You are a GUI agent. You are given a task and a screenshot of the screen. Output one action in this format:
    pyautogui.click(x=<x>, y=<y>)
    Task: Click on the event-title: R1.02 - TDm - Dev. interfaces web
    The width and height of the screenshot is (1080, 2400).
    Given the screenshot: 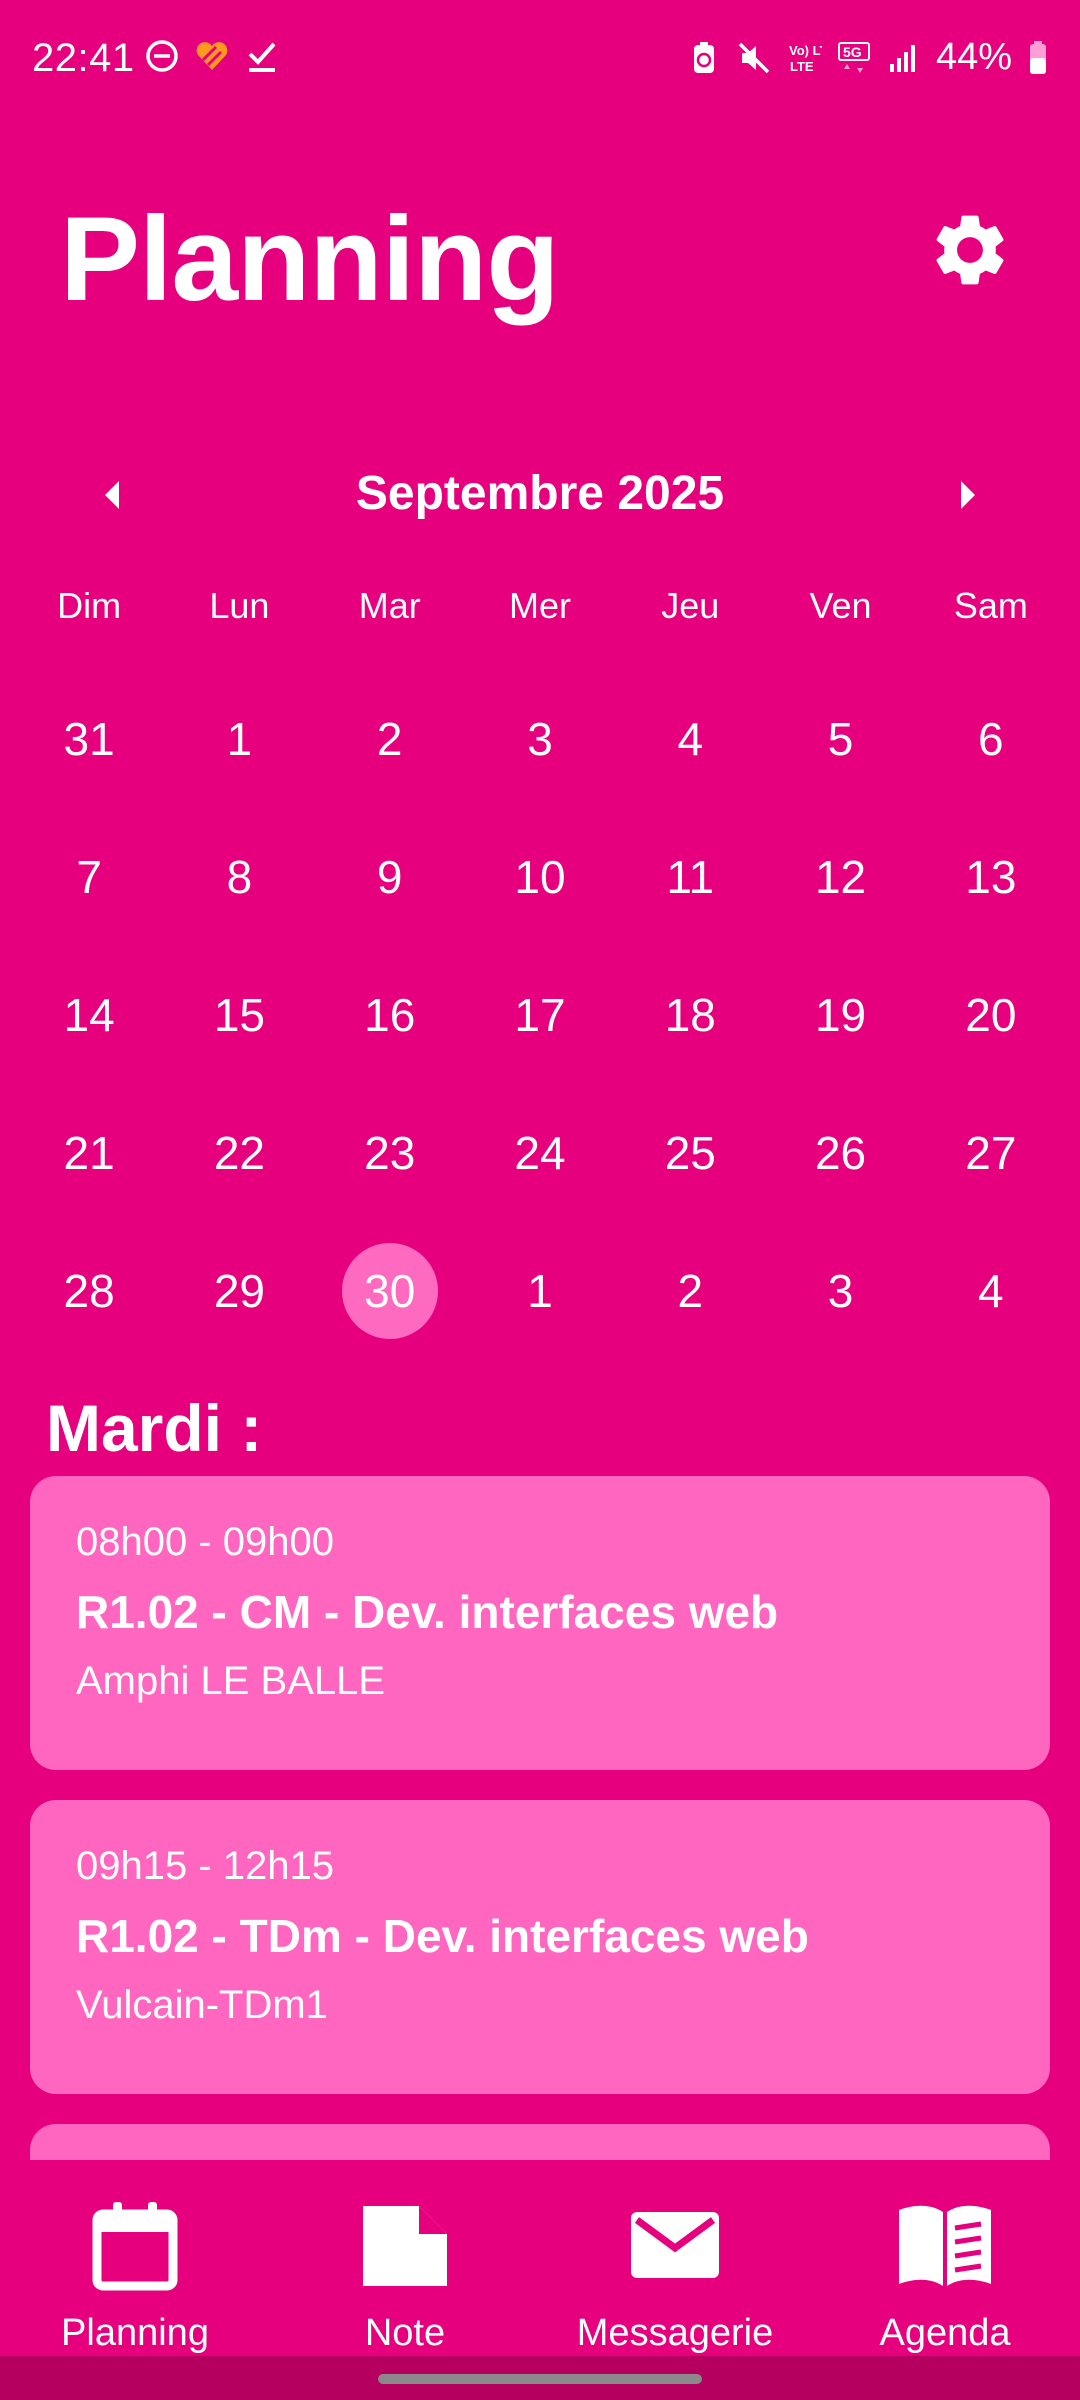 What is the action you would take?
    pyautogui.click(x=442, y=1936)
    